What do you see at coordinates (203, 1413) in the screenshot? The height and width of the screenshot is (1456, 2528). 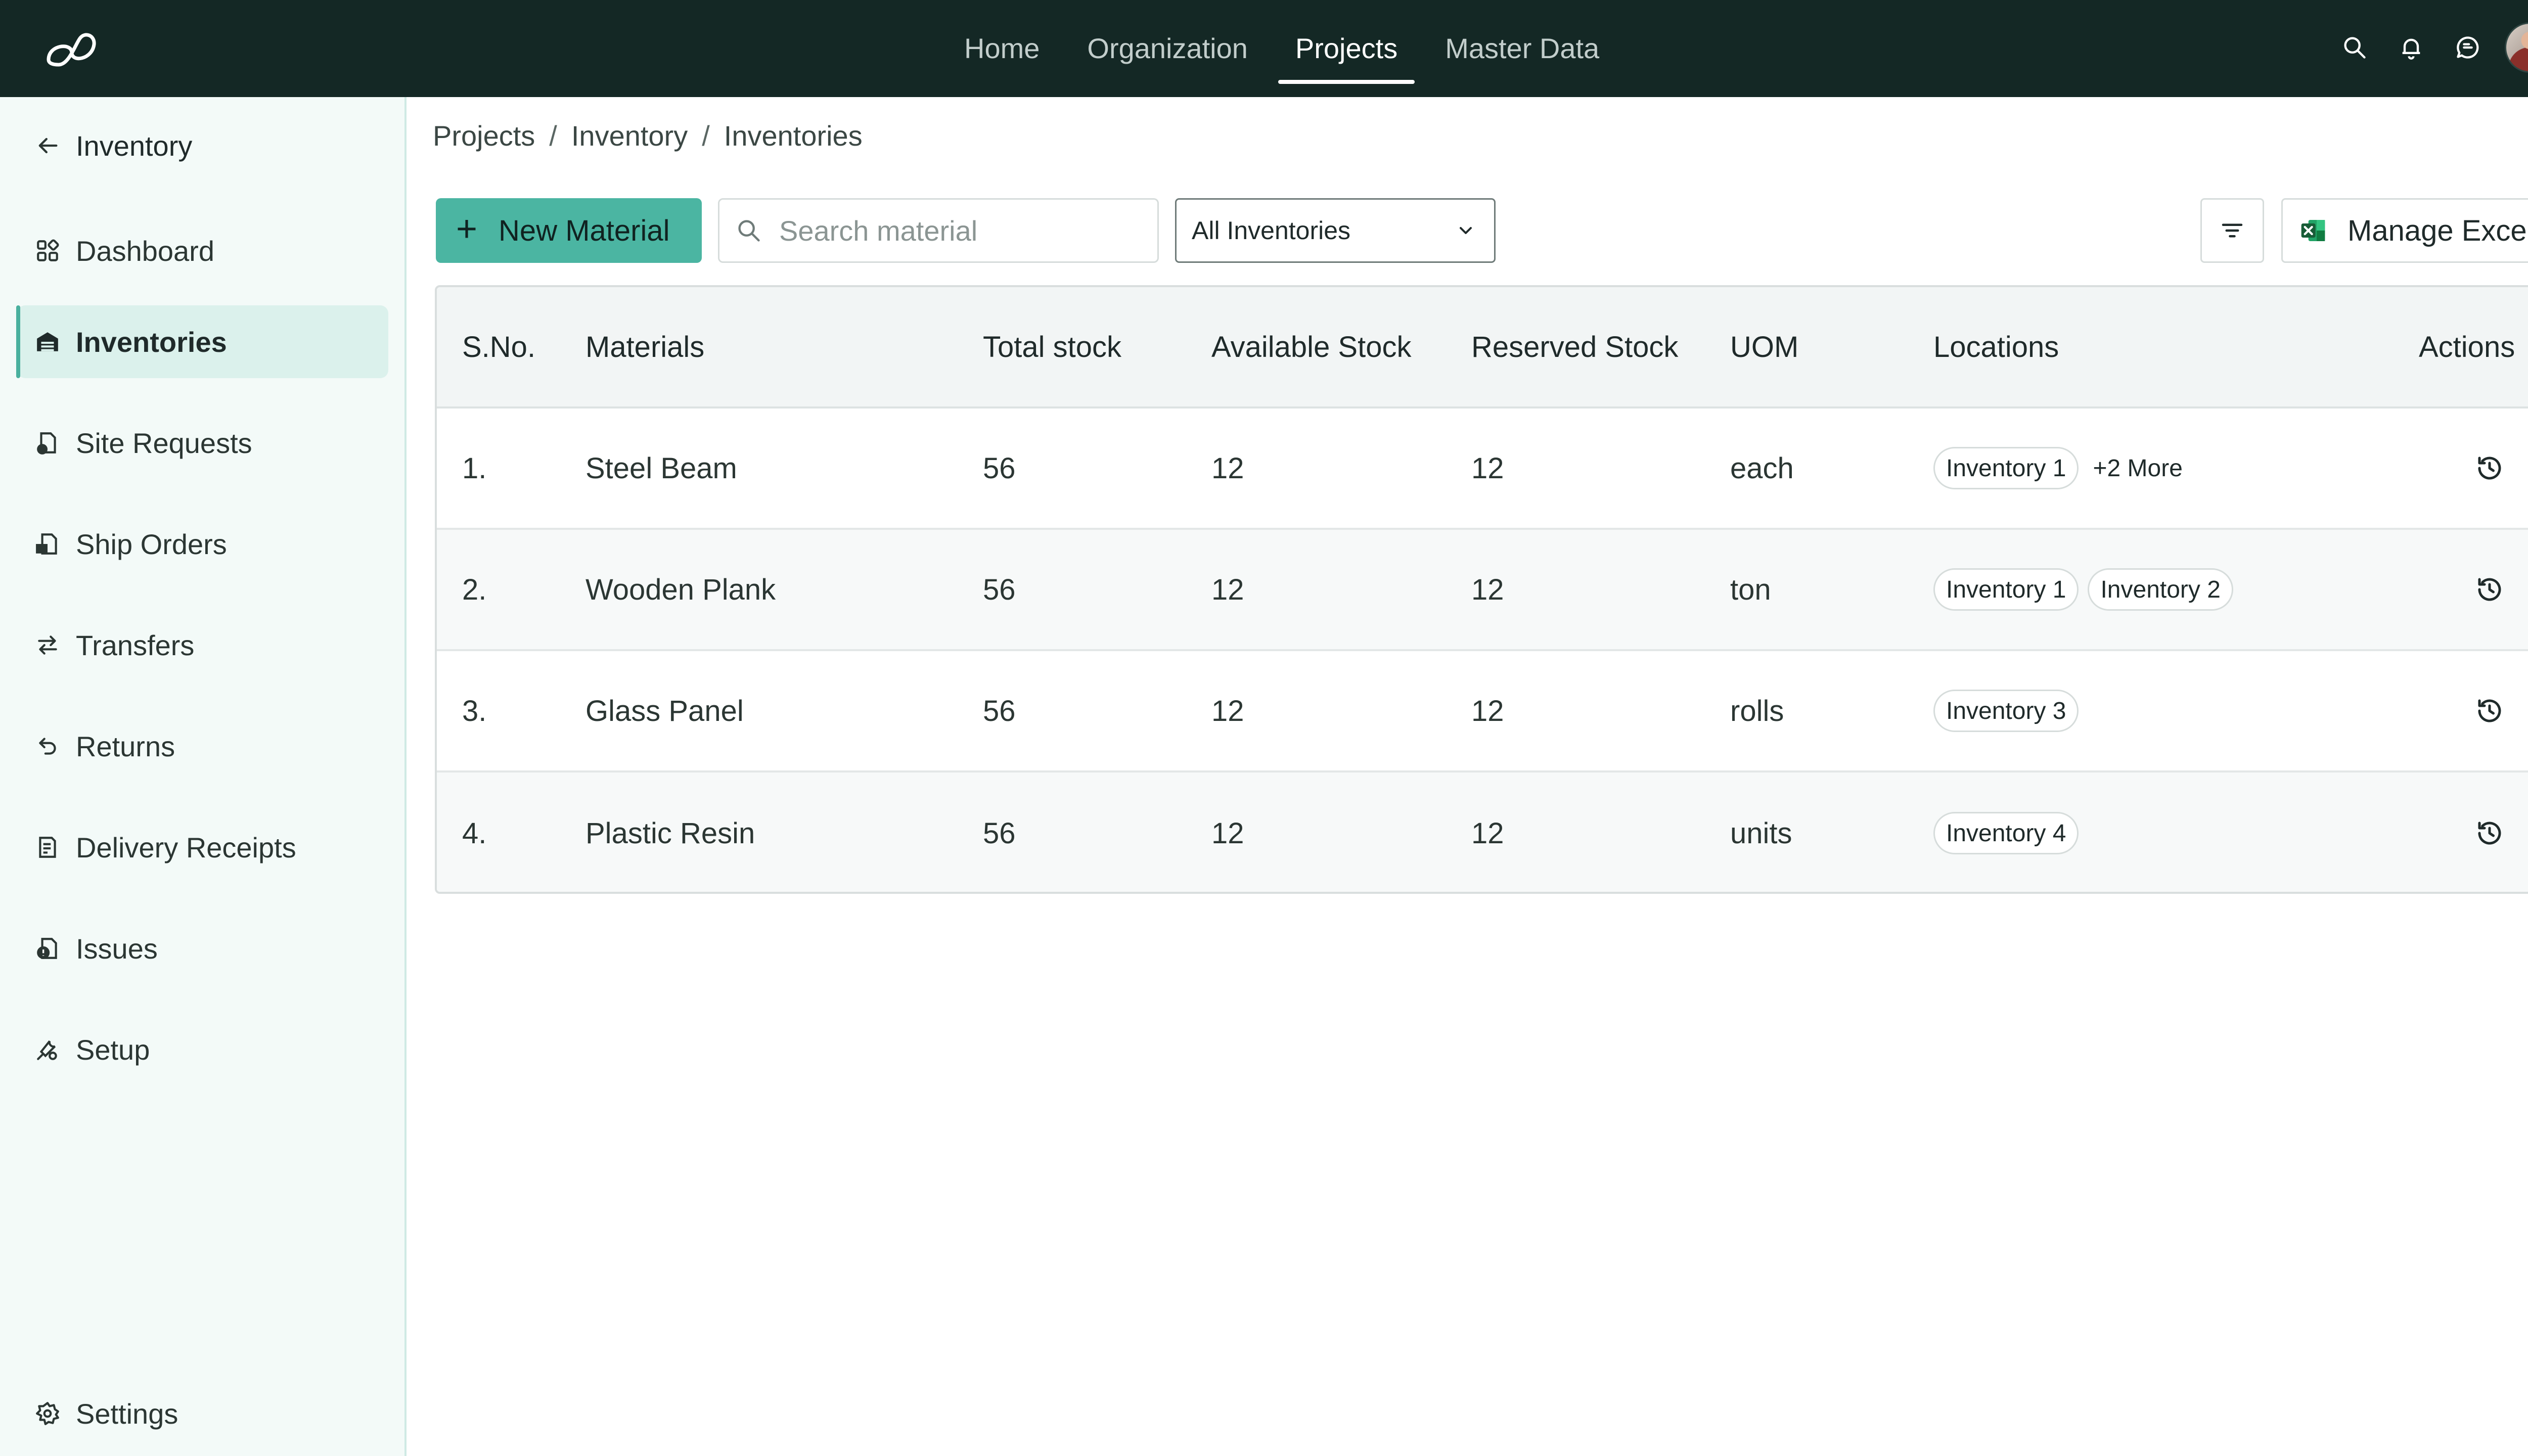 I see `sidebar-item-settings: Settings` at bounding box center [203, 1413].